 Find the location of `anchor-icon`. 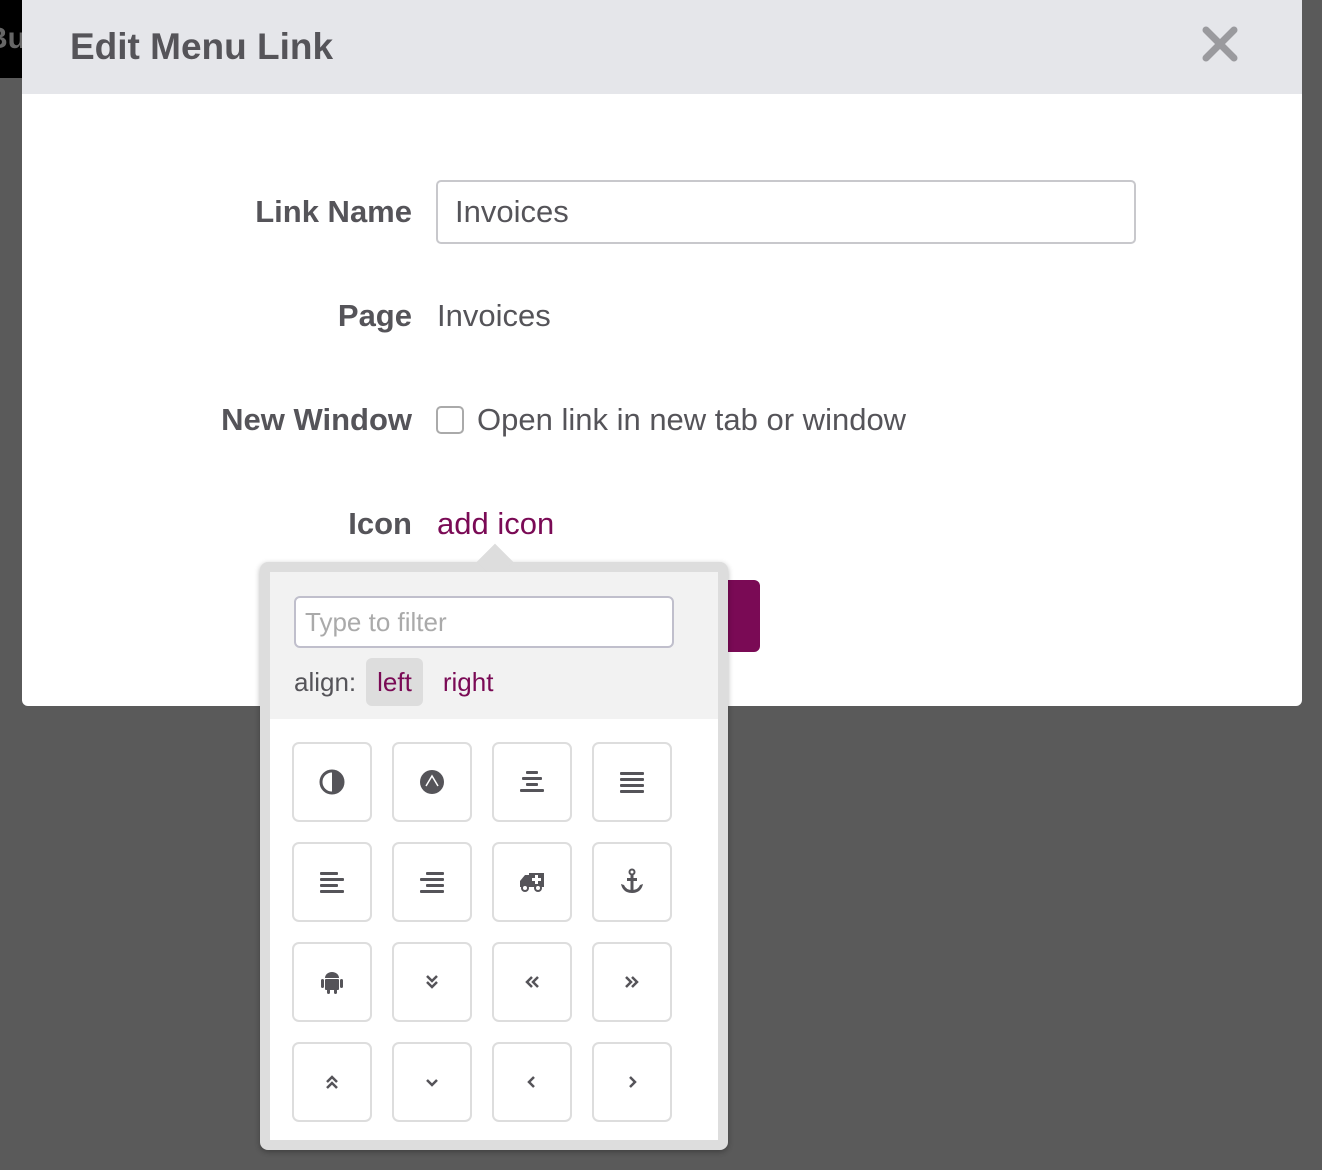

anchor-icon is located at coordinates (632, 880).